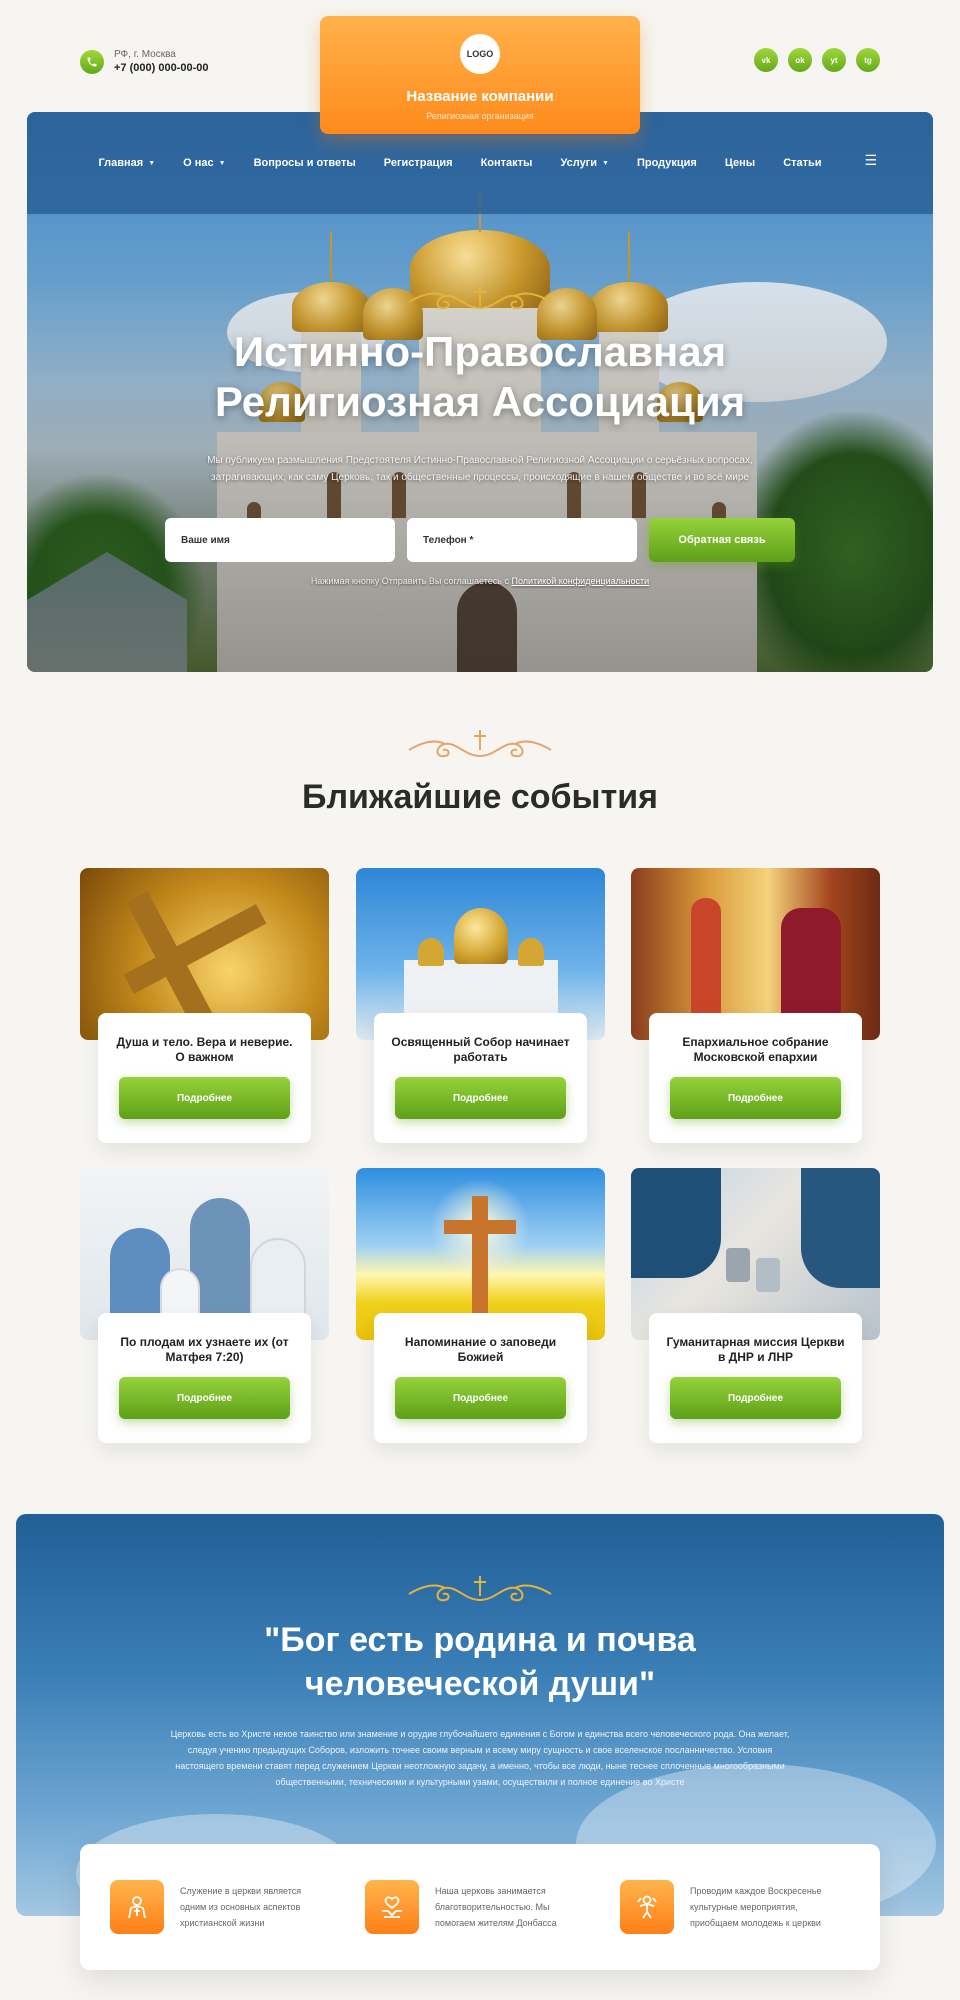  I want to click on callback-button: Обратная связь, so click(722, 540).